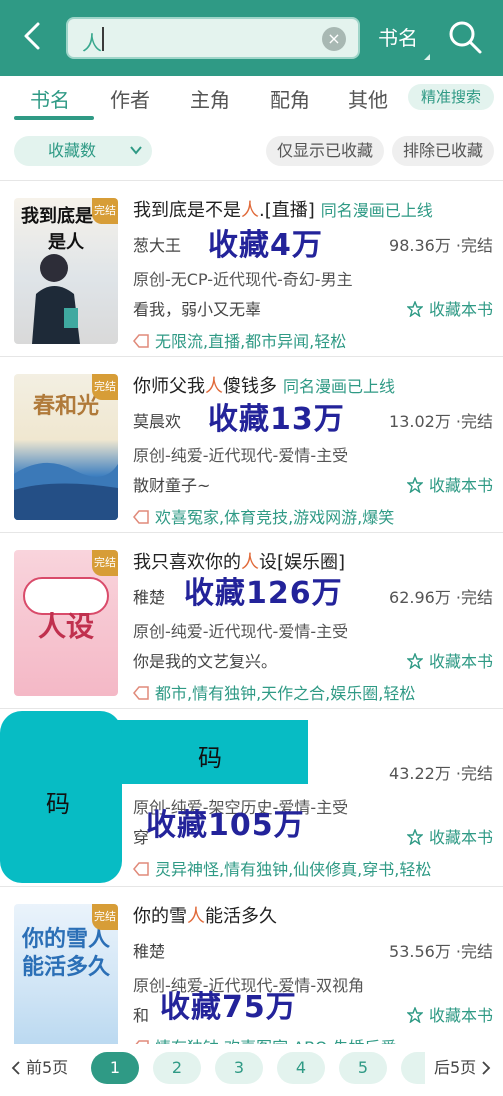  What do you see at coordinates (65, 626) in the screenshot?
I see `cover-title: 人设` at bounding box center [65, 626].